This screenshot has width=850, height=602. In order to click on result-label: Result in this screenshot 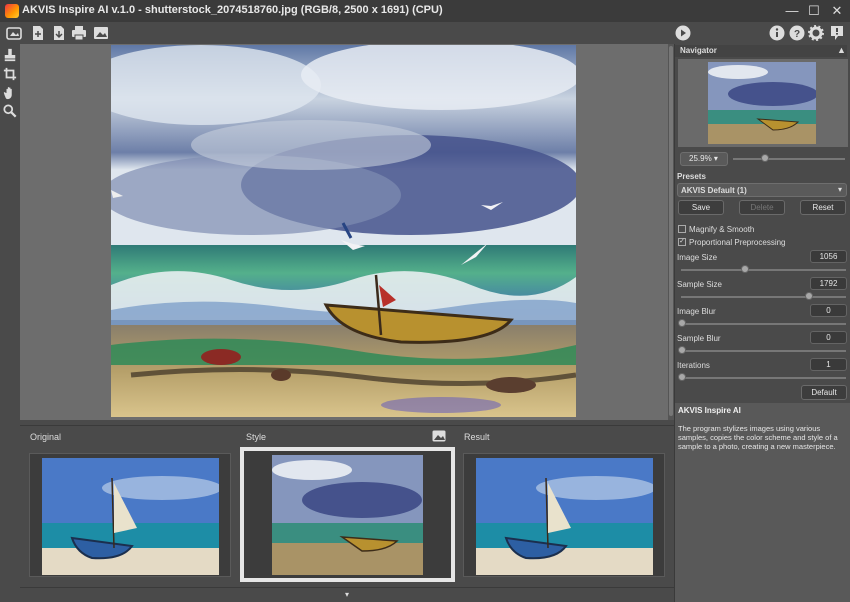, I will do `click(477, 437)`.